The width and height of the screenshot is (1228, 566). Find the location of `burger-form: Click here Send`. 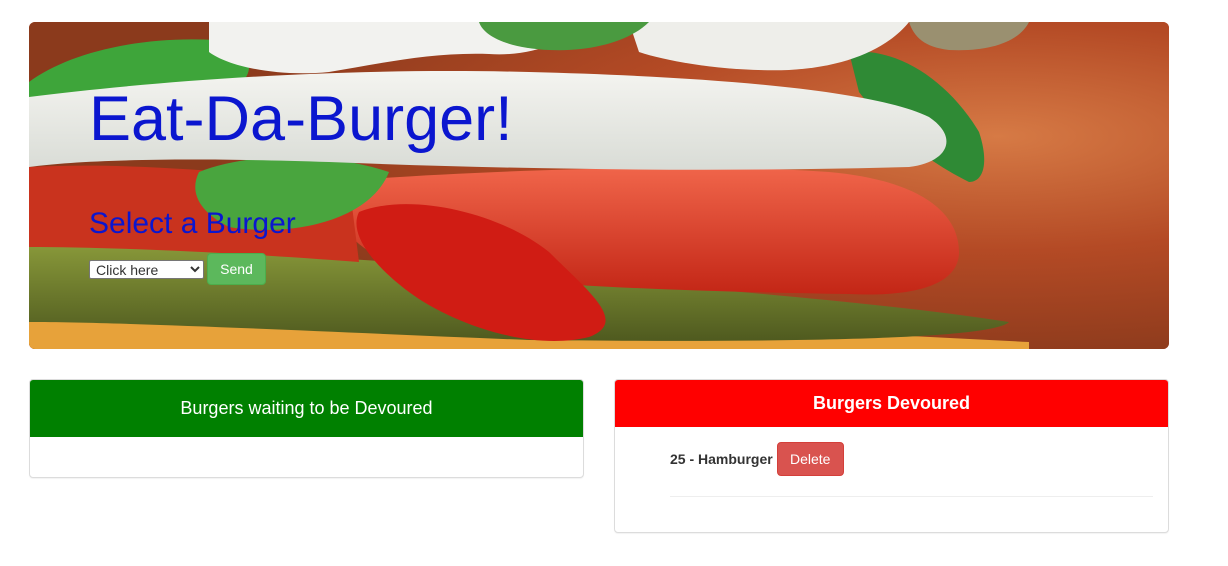

burger-form: Click here Send is located at coordinates (177, 269).